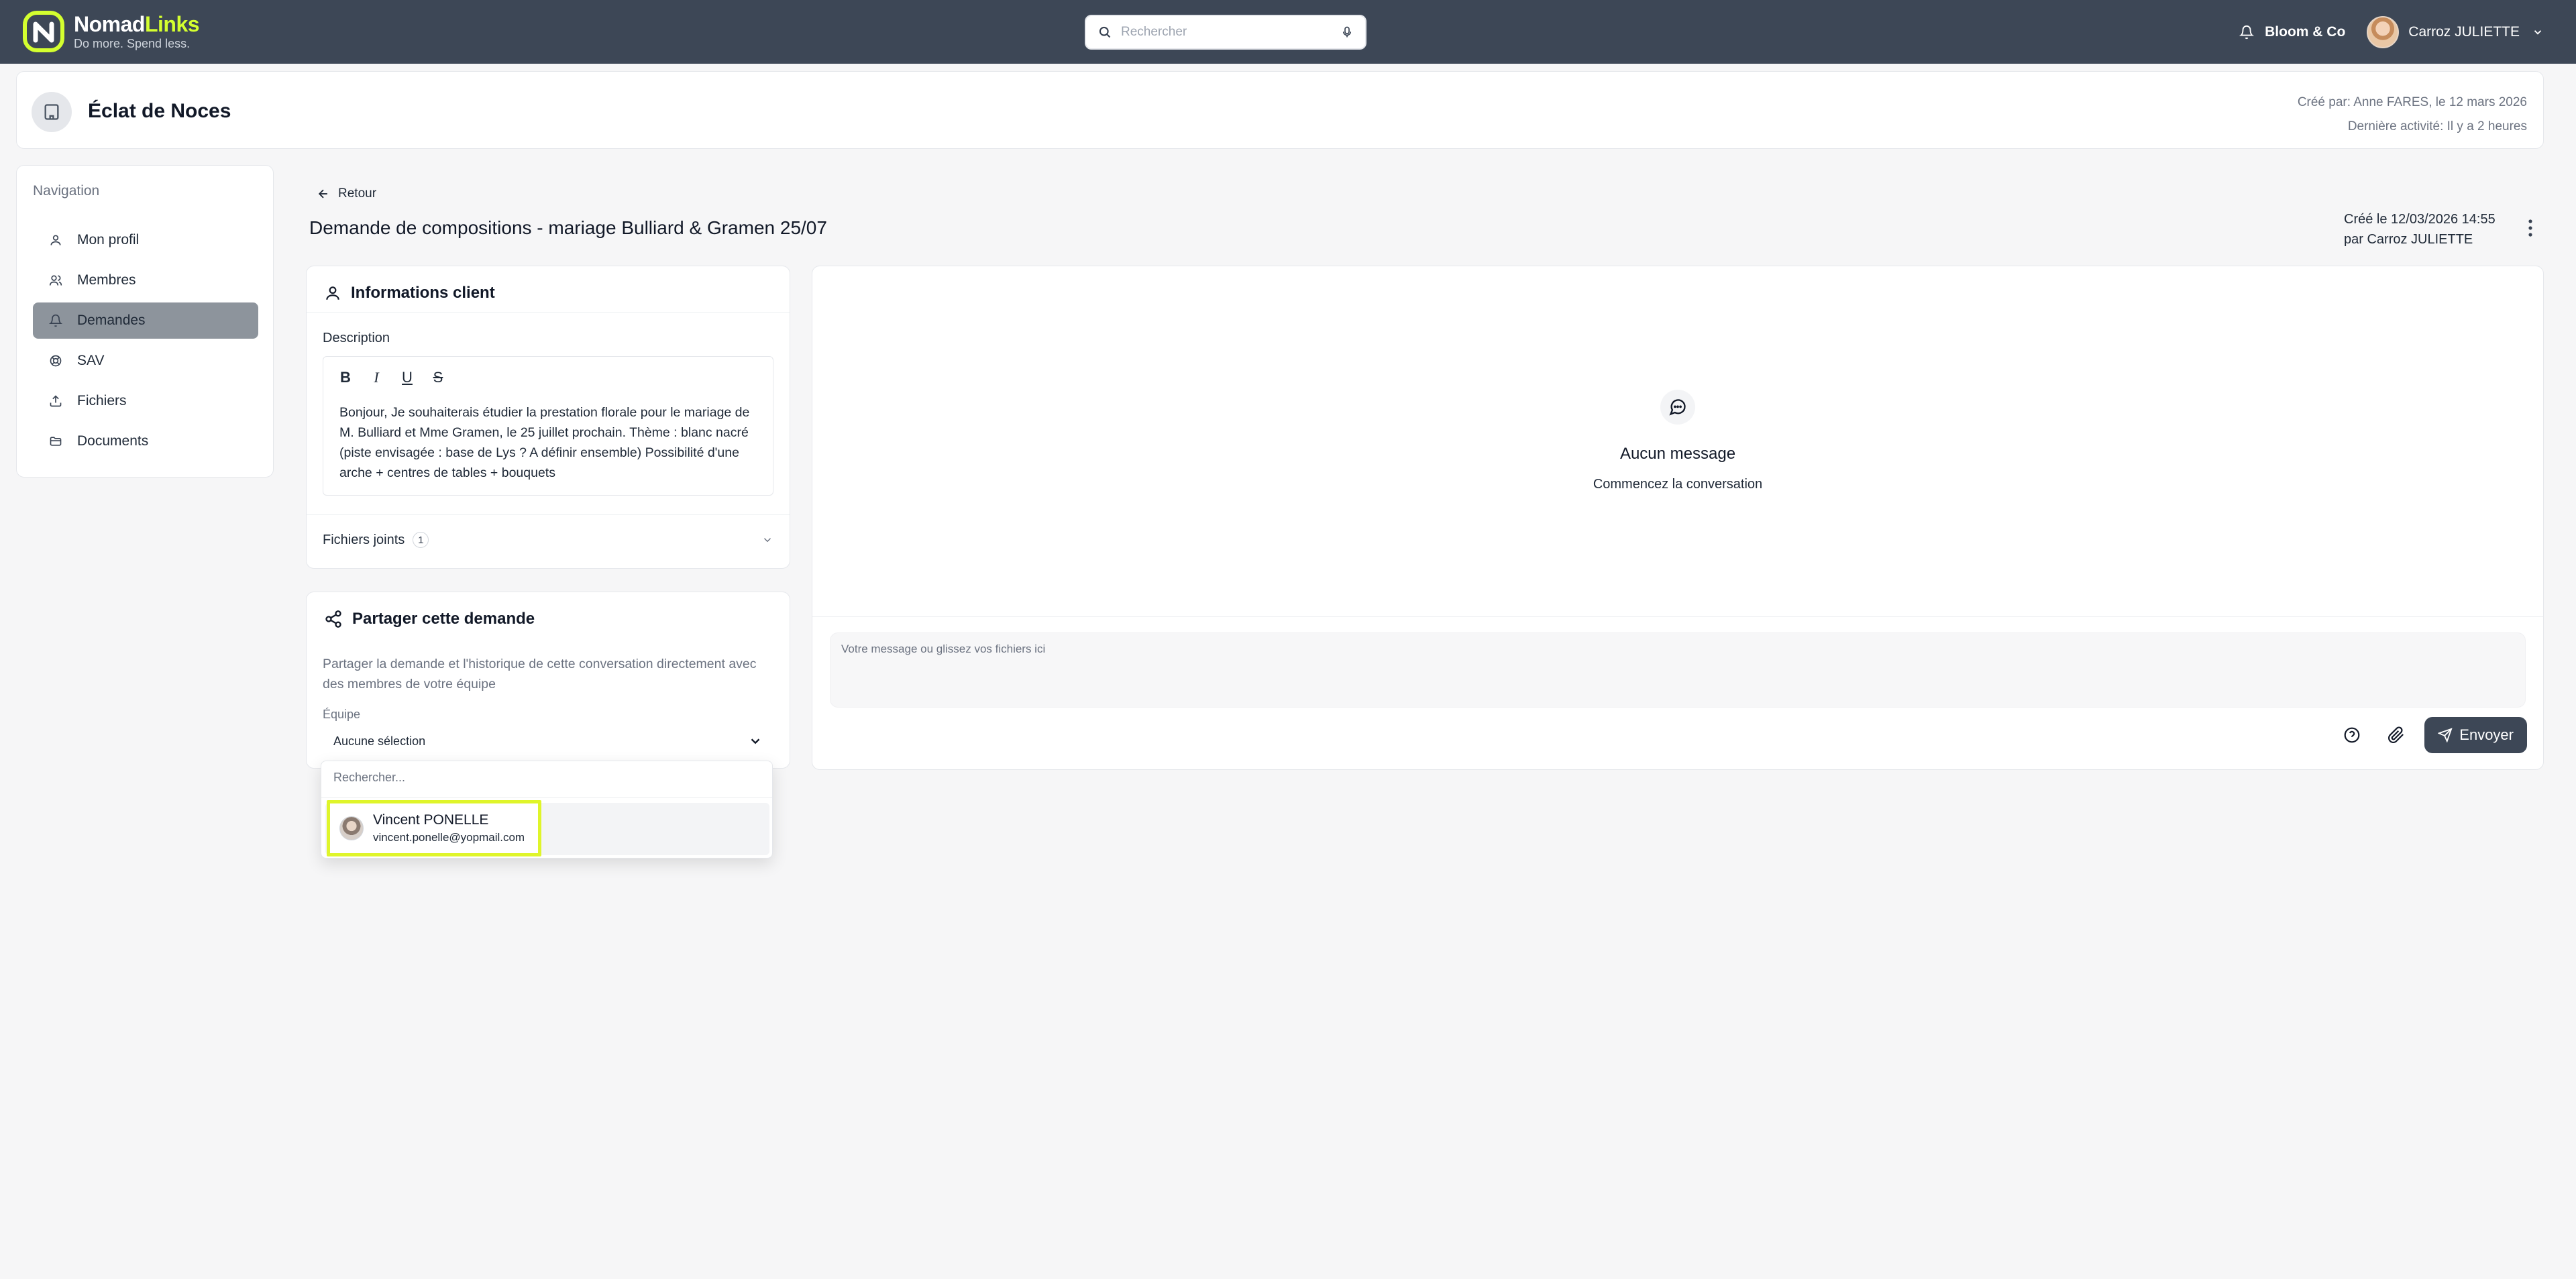 This screenshot has height=1279, width=2576. I want to click on notification-bell-icon, so click(2247, 32).